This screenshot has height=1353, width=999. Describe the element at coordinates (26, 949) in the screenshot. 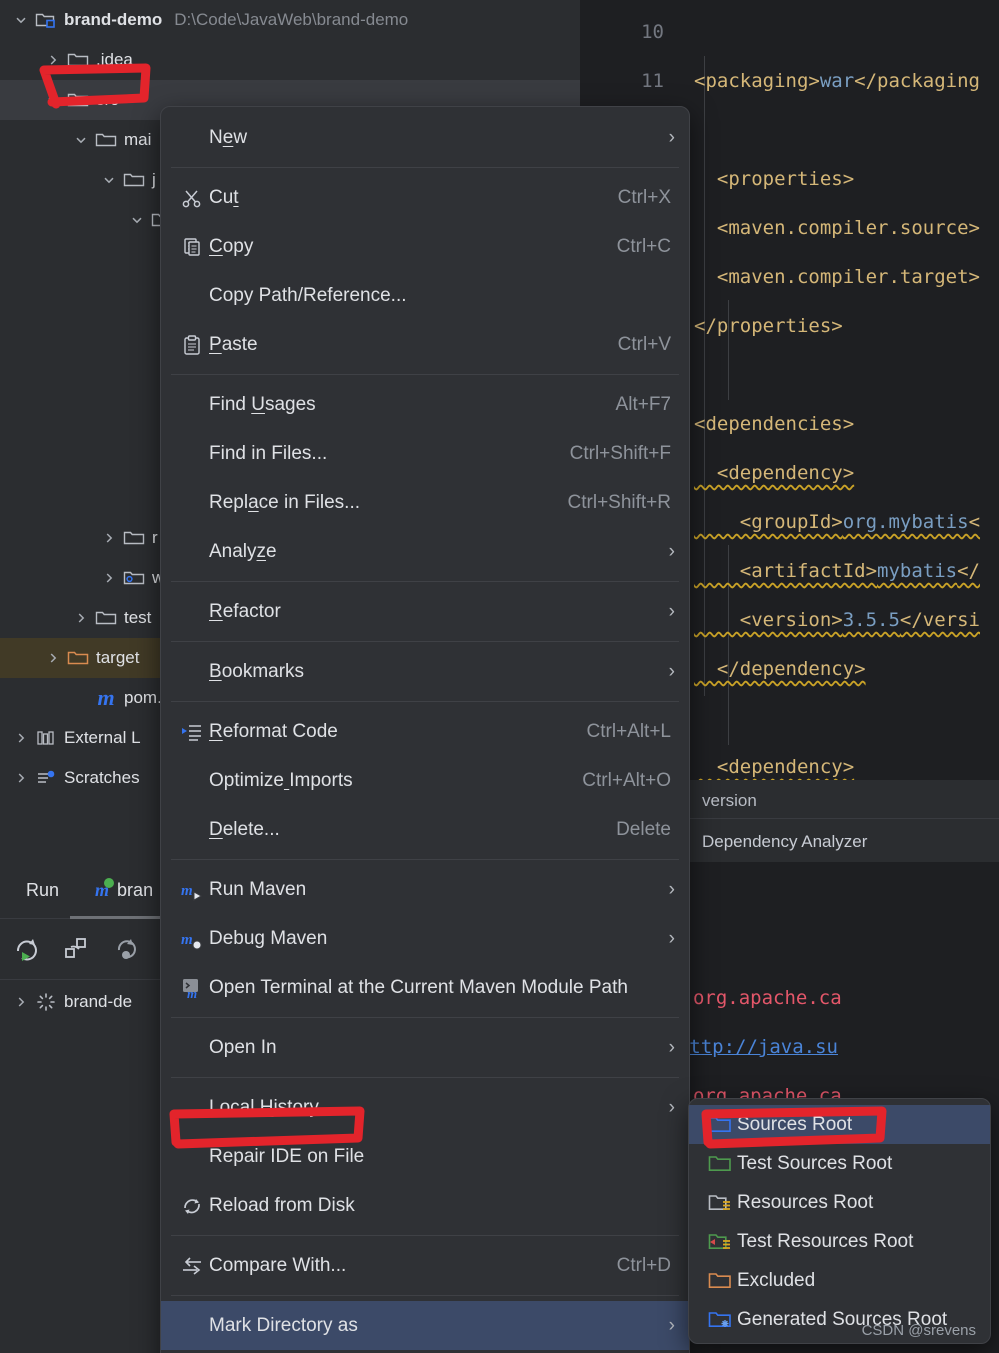

I see `rerun-icon` at that location.